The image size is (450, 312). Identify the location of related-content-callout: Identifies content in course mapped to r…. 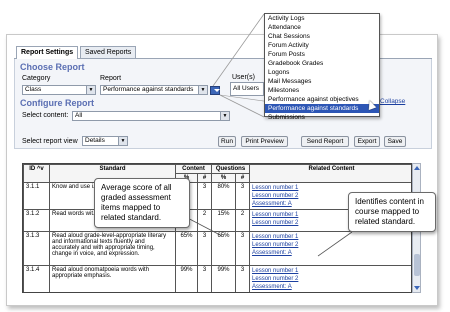
(392, 212).